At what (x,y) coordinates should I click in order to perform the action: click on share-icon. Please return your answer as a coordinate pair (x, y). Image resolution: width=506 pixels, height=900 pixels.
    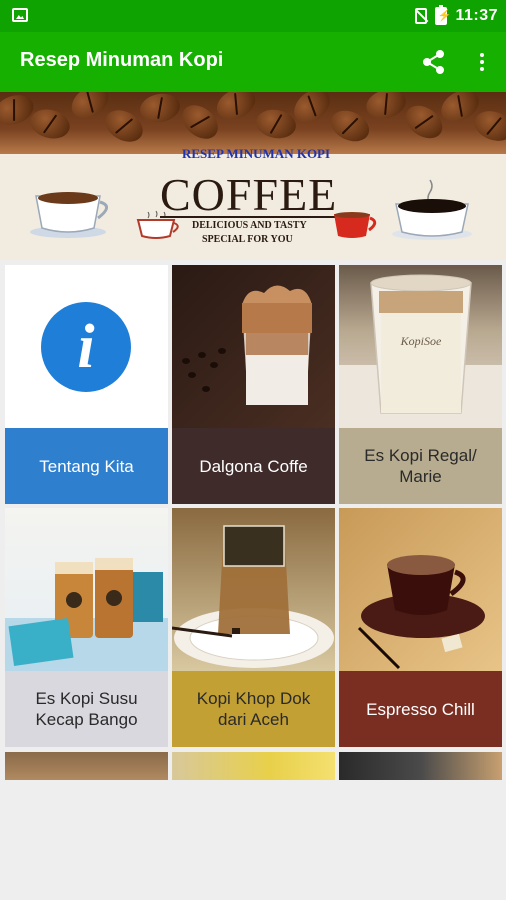
    Looking at the image, I should click on (433, 62).